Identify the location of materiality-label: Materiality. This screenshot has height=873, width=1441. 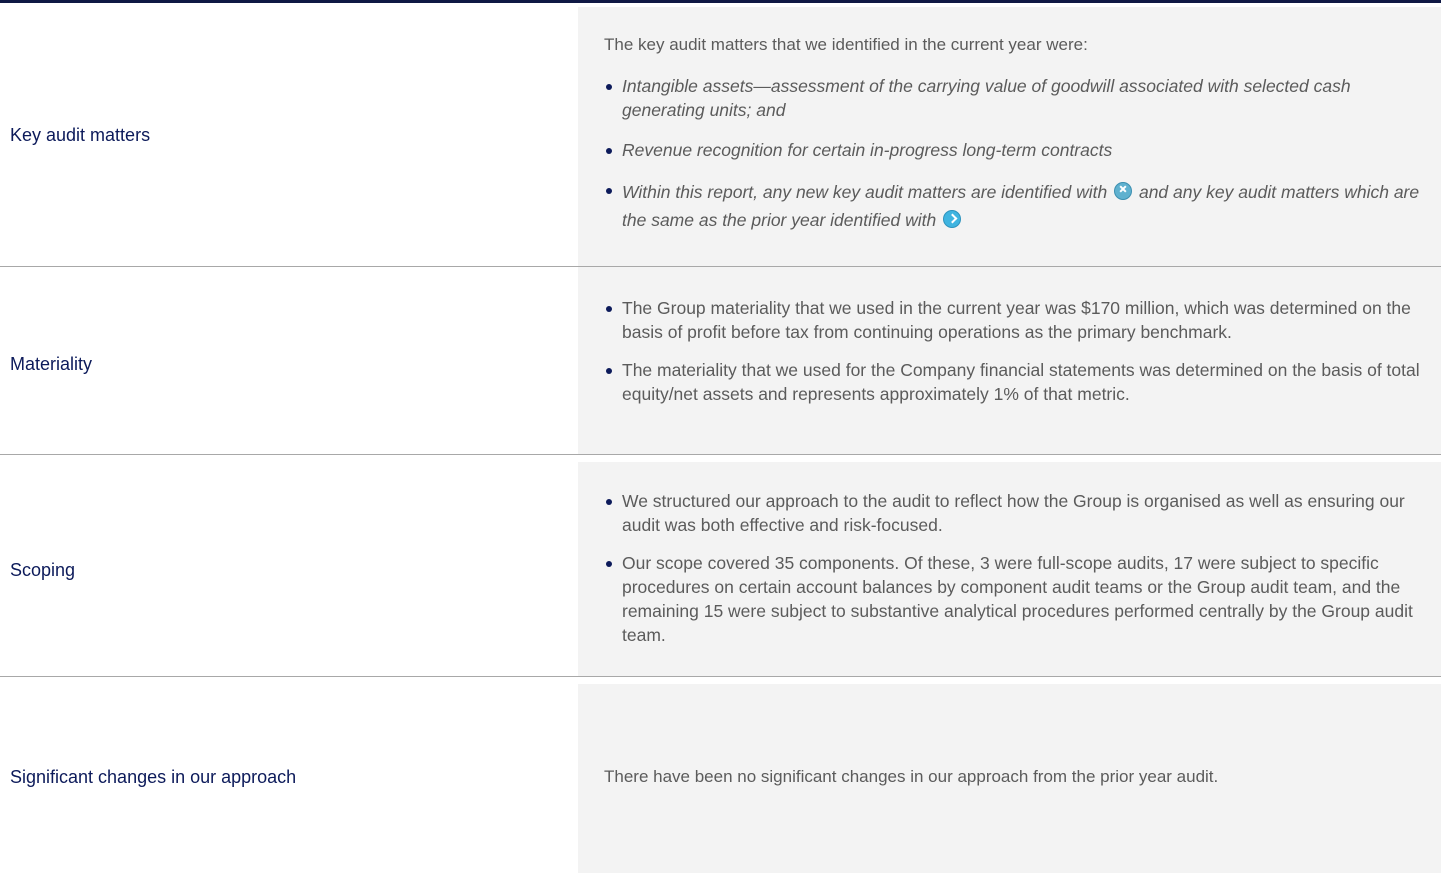
(51, 364).